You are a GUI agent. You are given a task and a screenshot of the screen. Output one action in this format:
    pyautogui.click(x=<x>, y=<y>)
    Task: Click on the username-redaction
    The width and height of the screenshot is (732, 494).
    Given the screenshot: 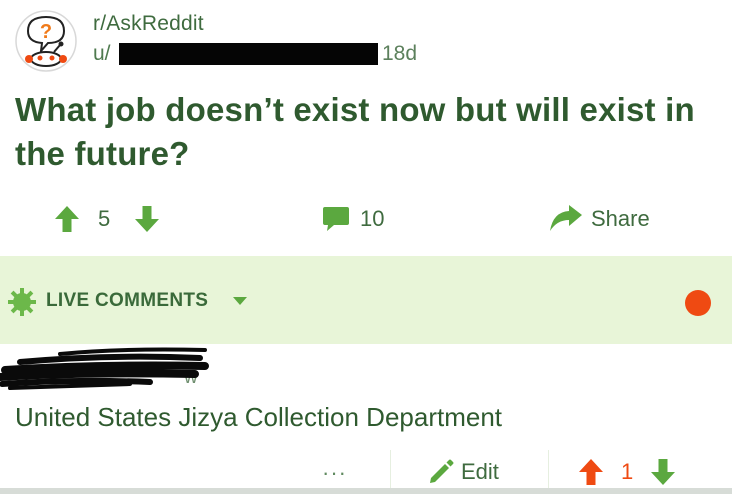 What is the action you would take?
    pyautogui.click(x=248, y=54)
    